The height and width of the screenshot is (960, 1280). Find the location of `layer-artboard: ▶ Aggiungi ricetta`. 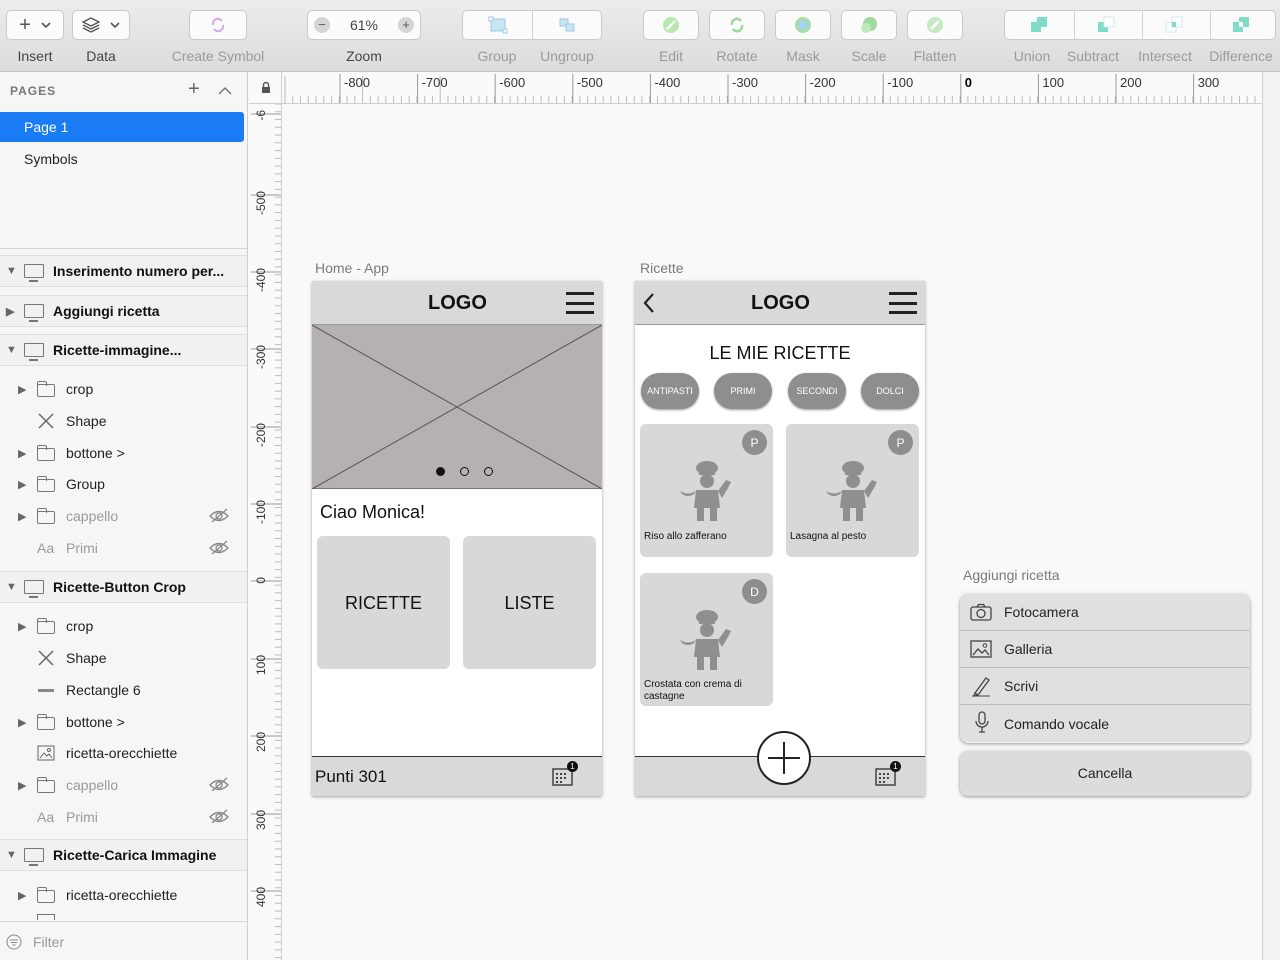

layer-artboard: ▶ Aggiungi ricetta is located at coordinates (123, 311).